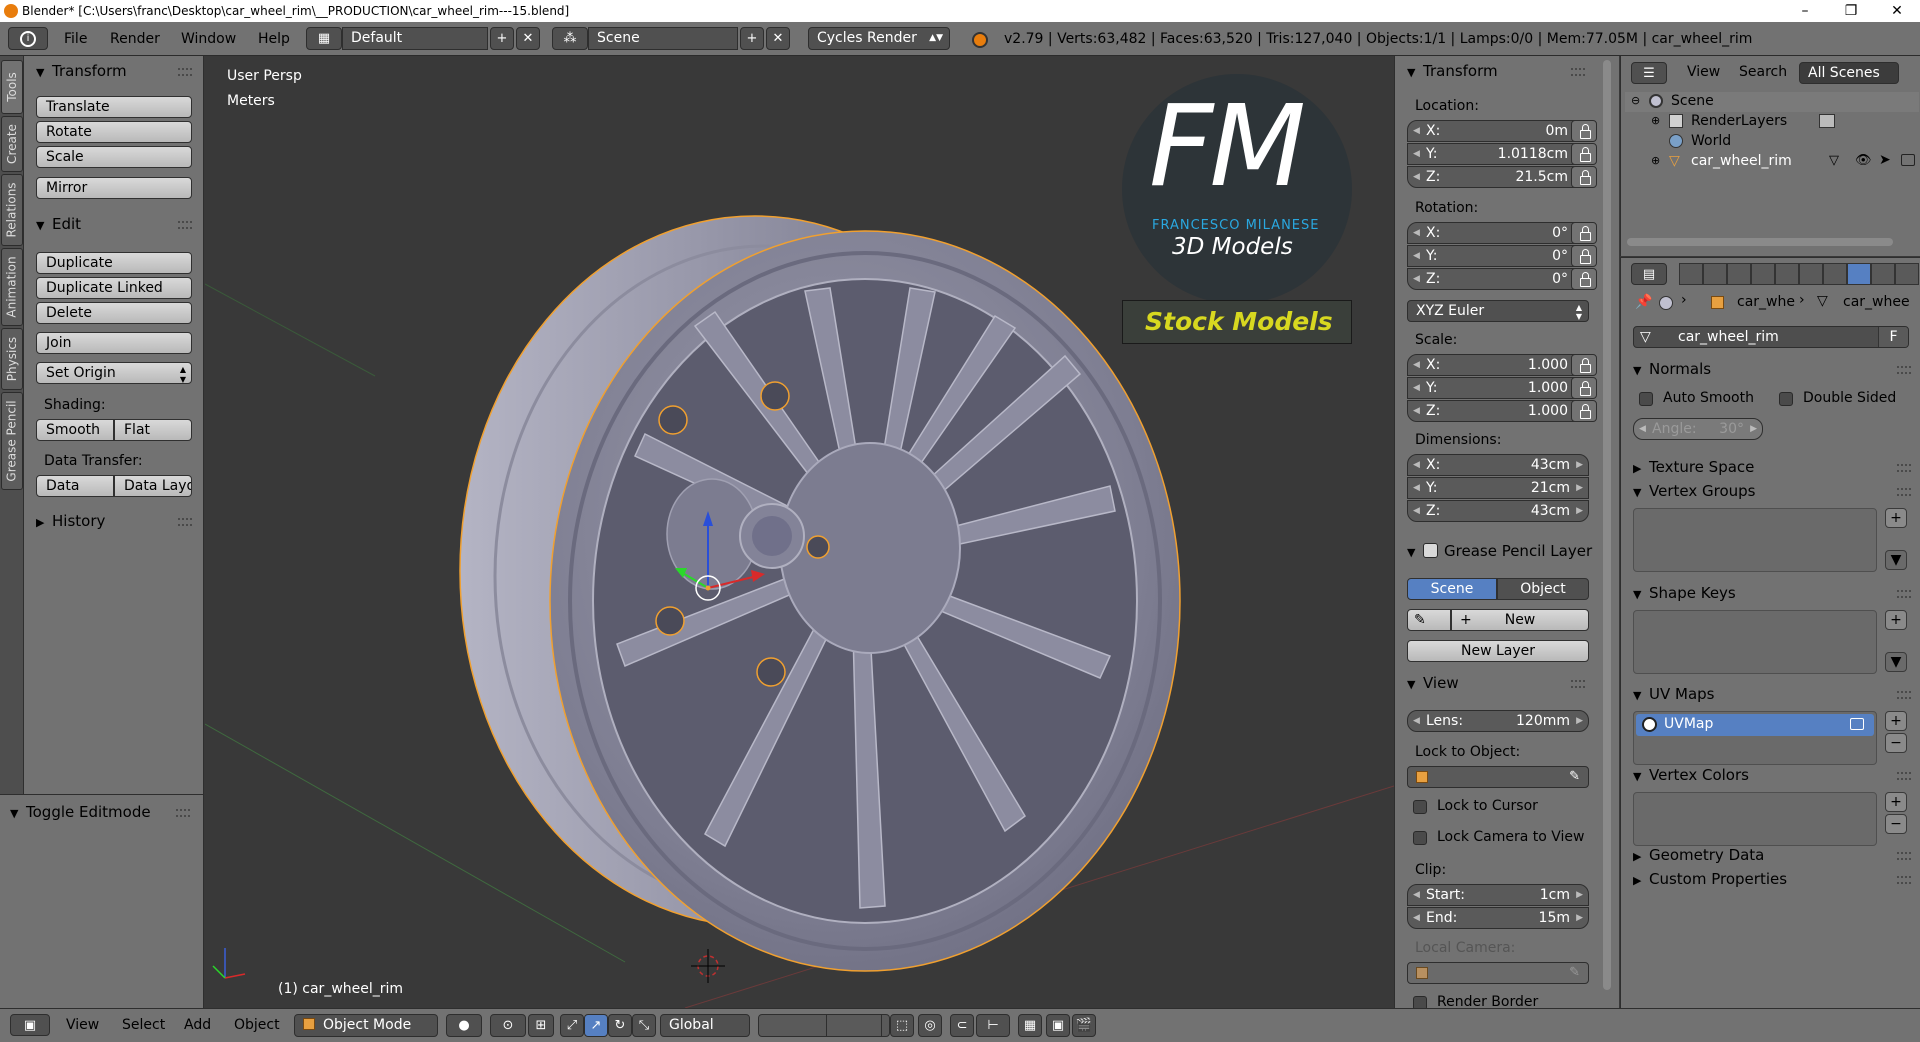  What do you see at coordinates (1452, 589) in the screenshot?
I see `grease-scene-tab: Scene` at bounding box center [1452, 589].